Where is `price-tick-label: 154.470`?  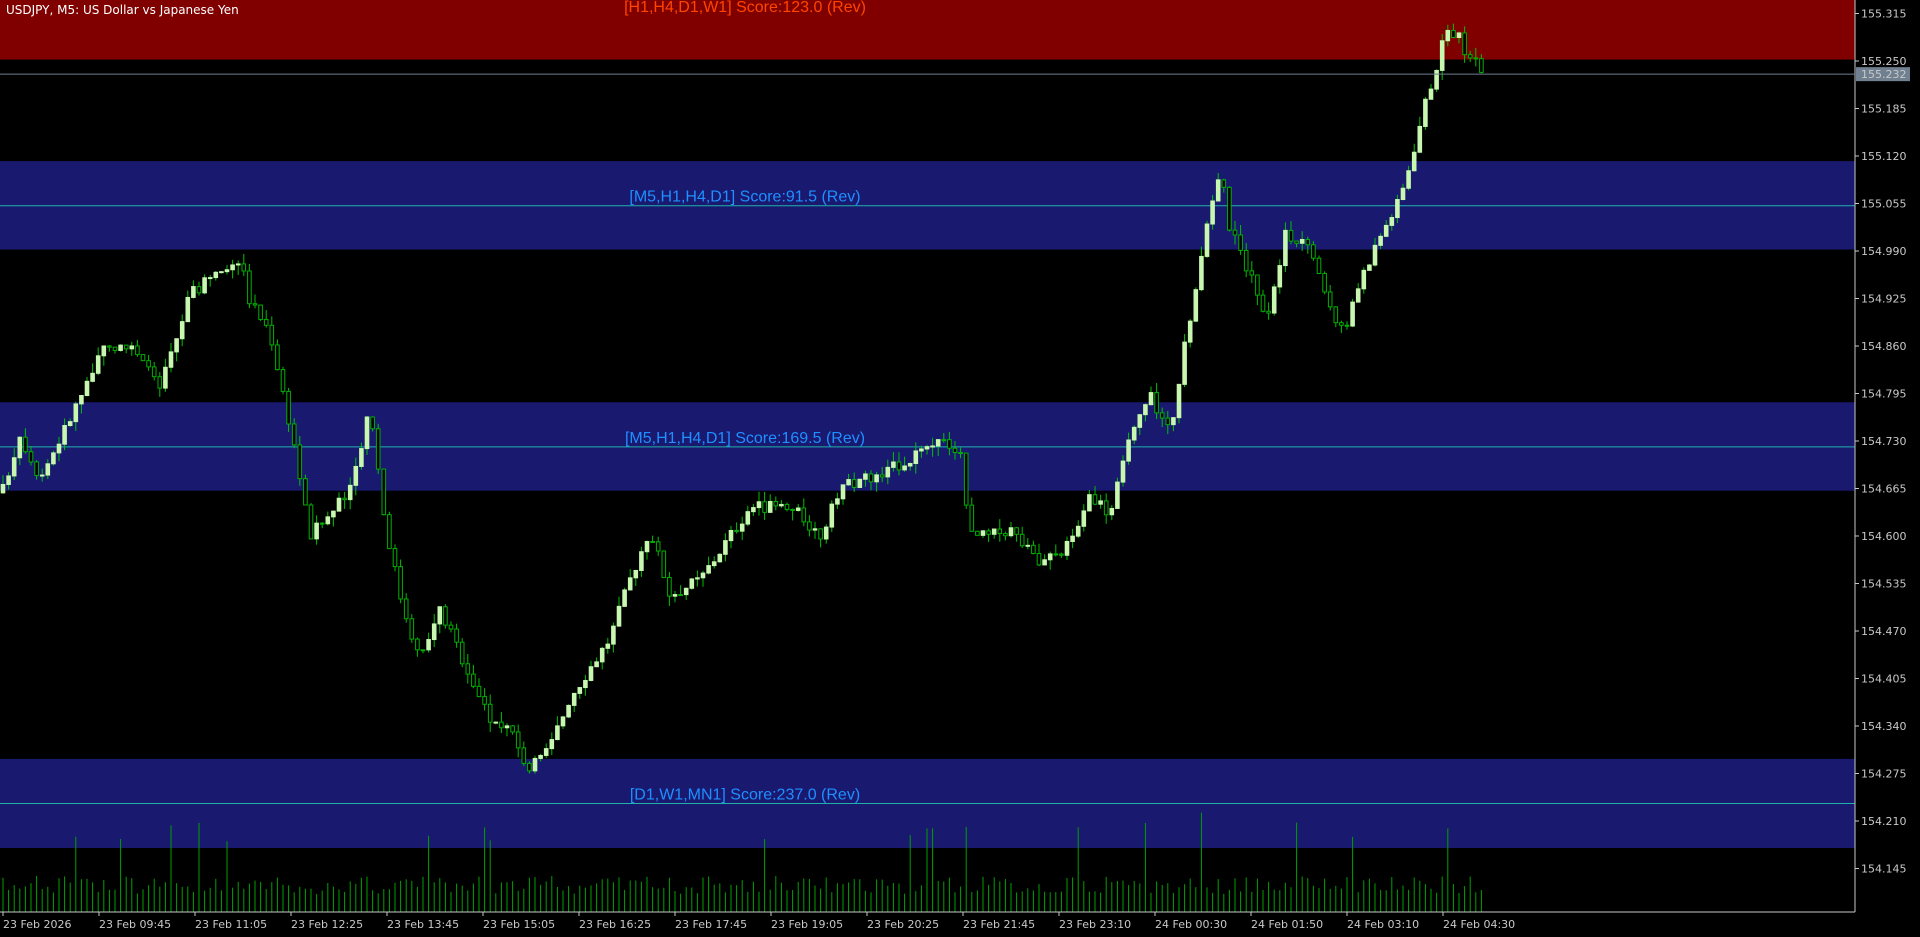
price-tick-label: 154.470 is located at coordinates (1884, 631).